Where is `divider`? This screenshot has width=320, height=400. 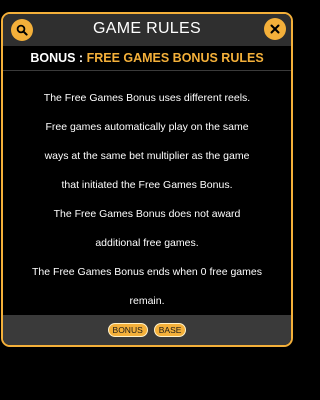
divider is located at coordinates (147, 70).